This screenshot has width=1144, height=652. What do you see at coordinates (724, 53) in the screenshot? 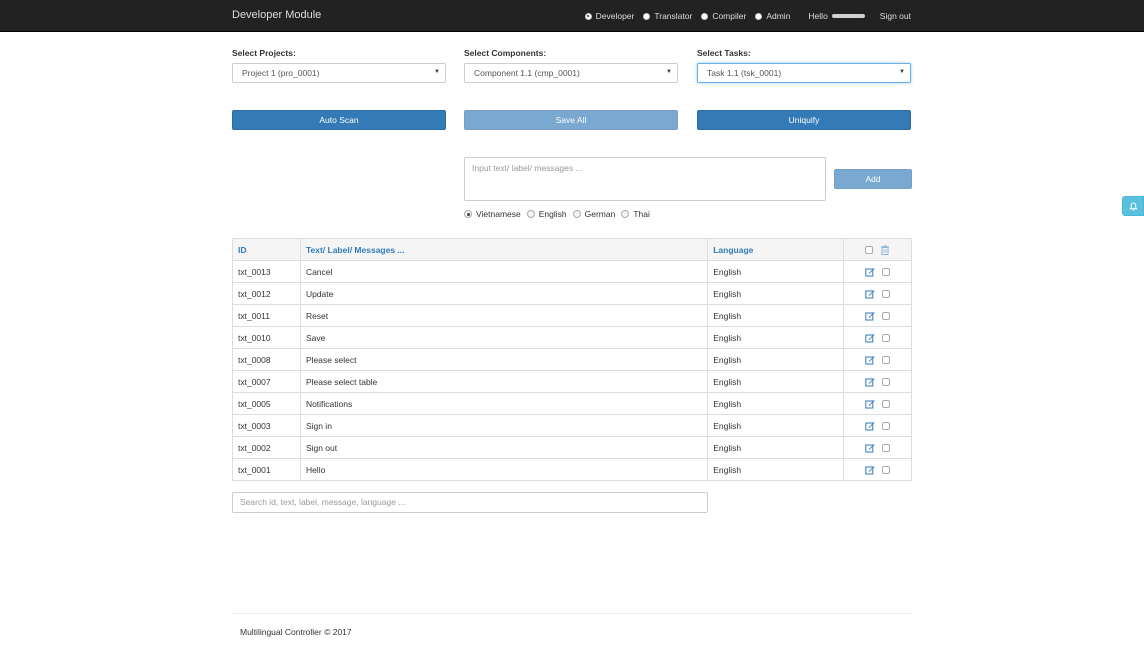
I see `select-tasks-label: Select Tasks:` at bounding box center [724, 53].